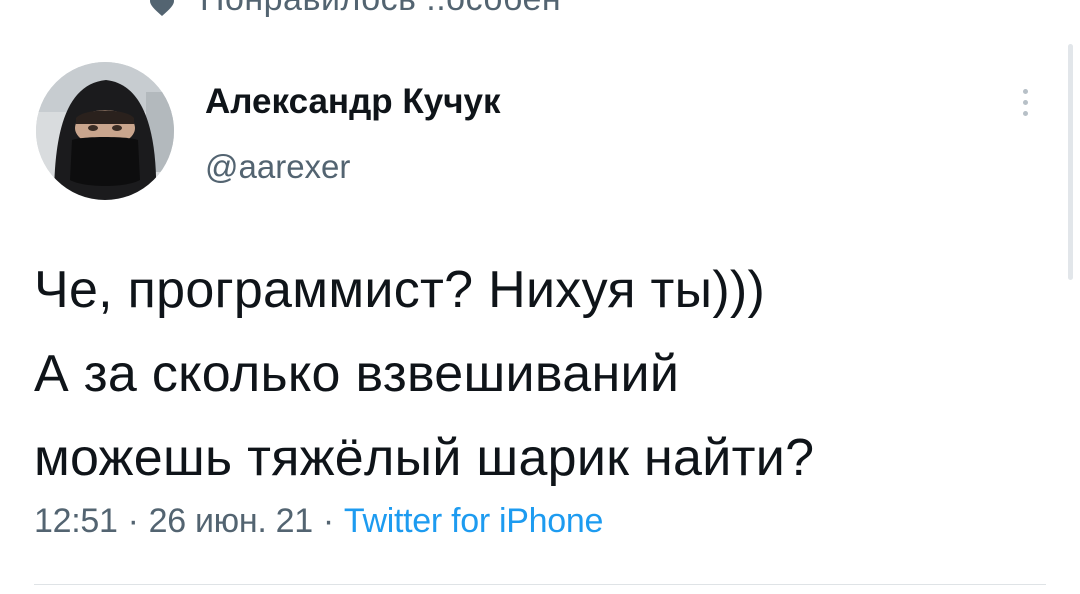  Describe the element at coordinates (473, 521) in the screenshot. I see `tweet-source-link: Twitter for iPhone` at that location.